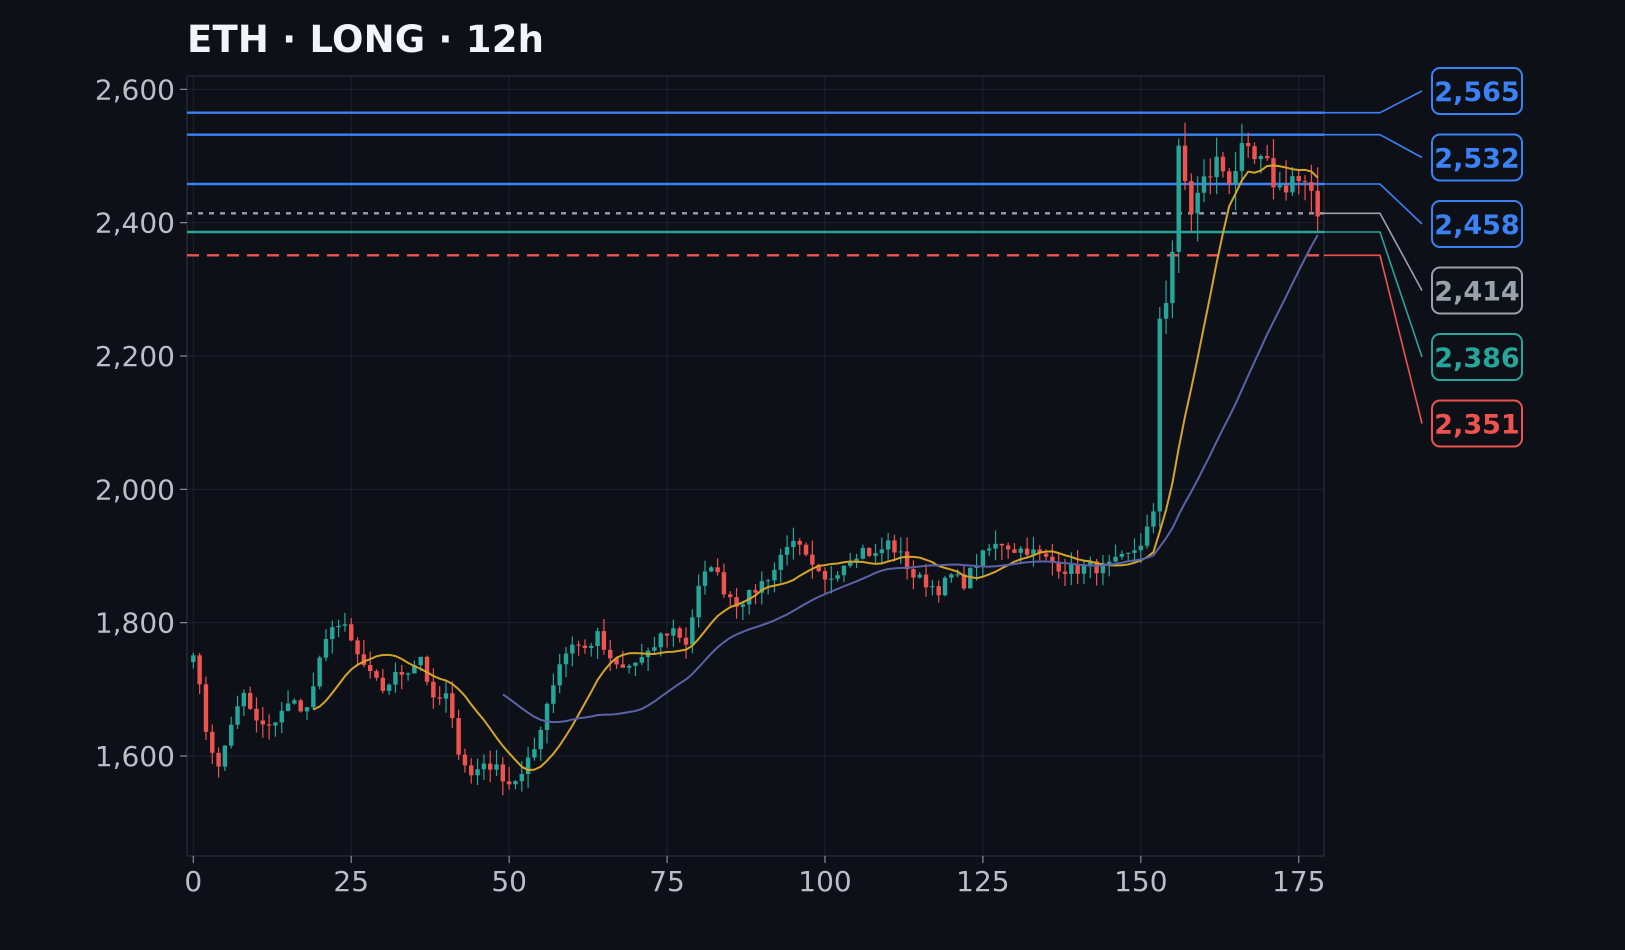  I want to click on x-tick-label: 125, so click(982, 881).